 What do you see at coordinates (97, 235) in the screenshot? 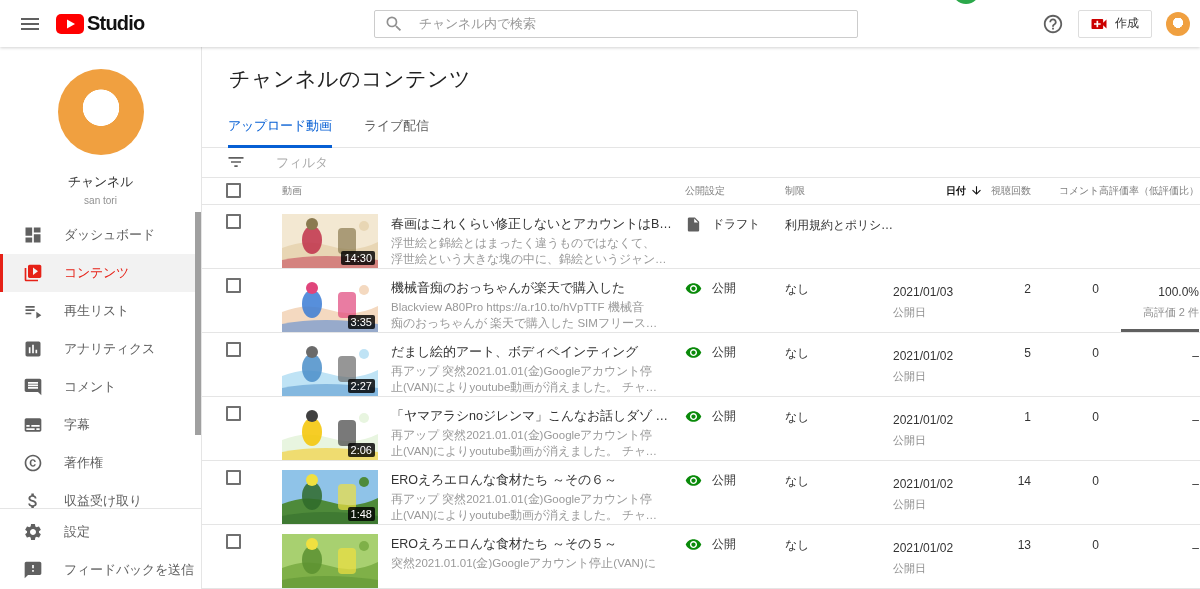
I see `sidebar-item: ダッシュボード` at bounding box center [97, 235].